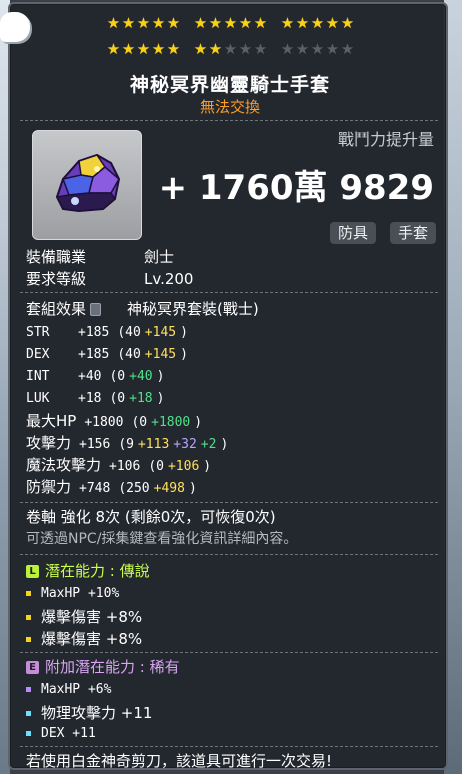 Image resolution: width=462 pixels, height=774 pixels. I want to click on star-force-row-2: ★ ★ ★ ★ ★ ★ ★ ★ ★ ★ ★ ★ ★ ★ ★, so click(236, 49).